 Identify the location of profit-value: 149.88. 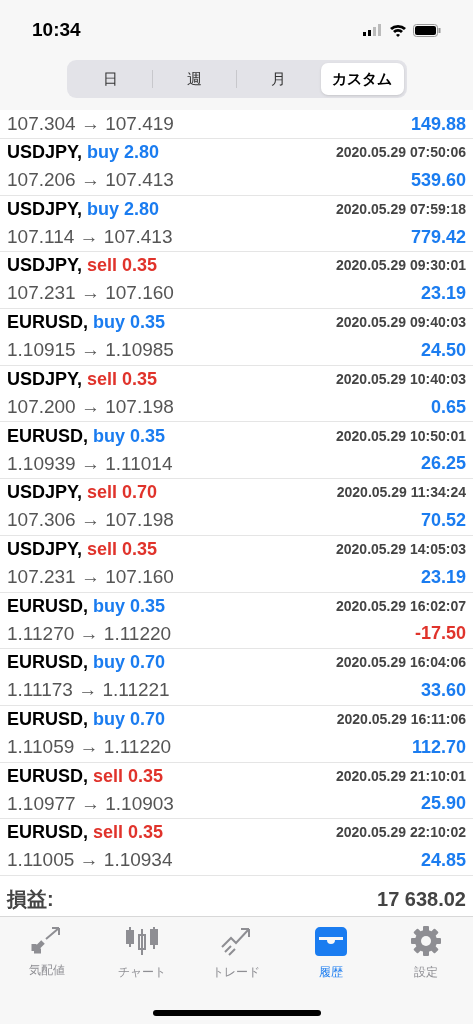
(438, 124).